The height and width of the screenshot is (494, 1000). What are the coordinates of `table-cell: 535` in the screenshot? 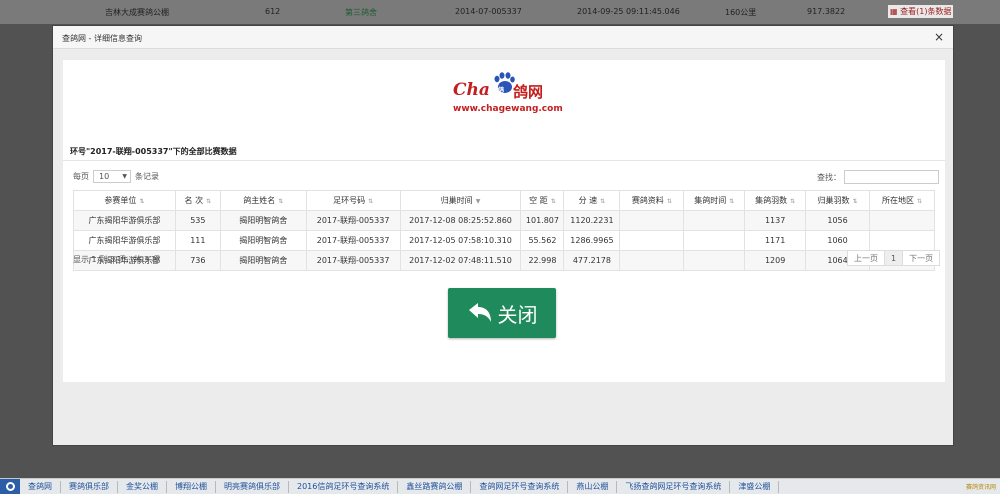 It's located at (197, 220).